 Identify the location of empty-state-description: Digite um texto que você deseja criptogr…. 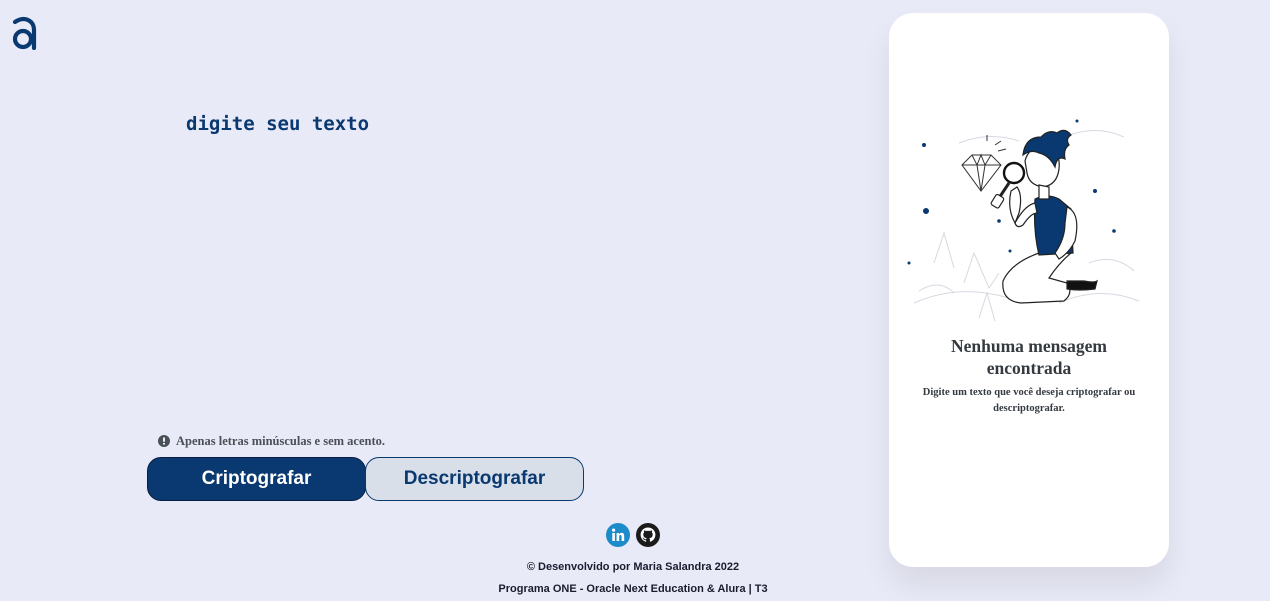
(1029, 400).